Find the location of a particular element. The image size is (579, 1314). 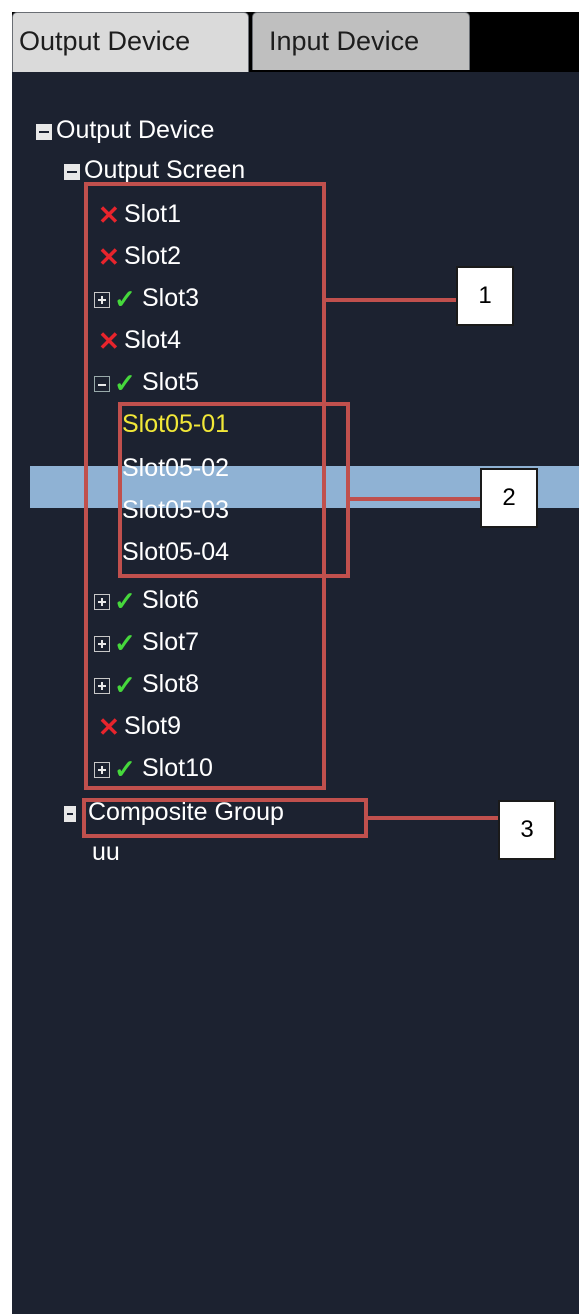

tab-output-device: Output Device is located at coordinates (130, 42).